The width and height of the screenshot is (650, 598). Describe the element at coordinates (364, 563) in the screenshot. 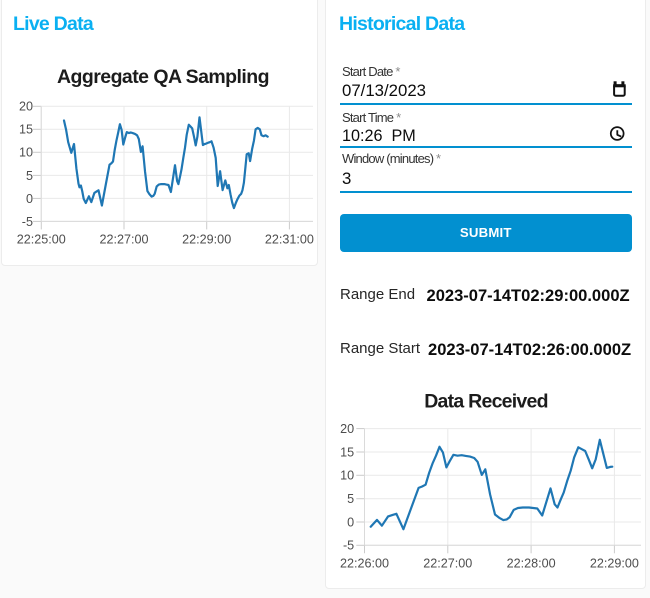

I see `svg-text: 22:26:00` at that location.